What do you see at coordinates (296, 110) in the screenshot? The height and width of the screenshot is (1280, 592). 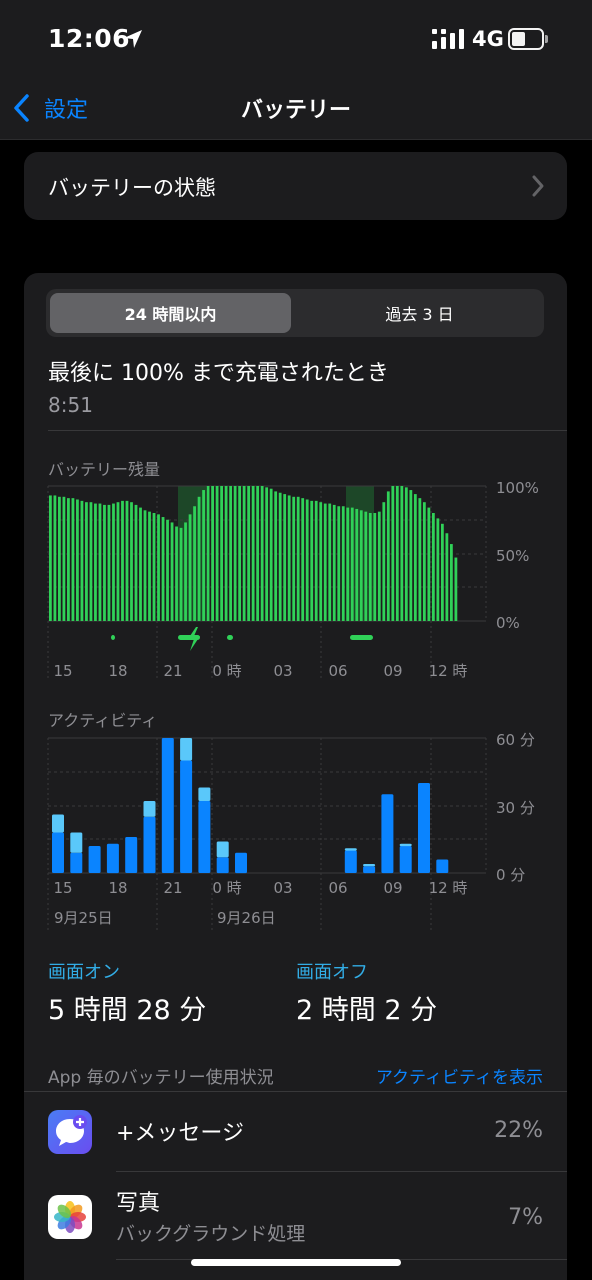 I see `navigation-bar: 設定 バッテリー` at bounding box center [296, 110].